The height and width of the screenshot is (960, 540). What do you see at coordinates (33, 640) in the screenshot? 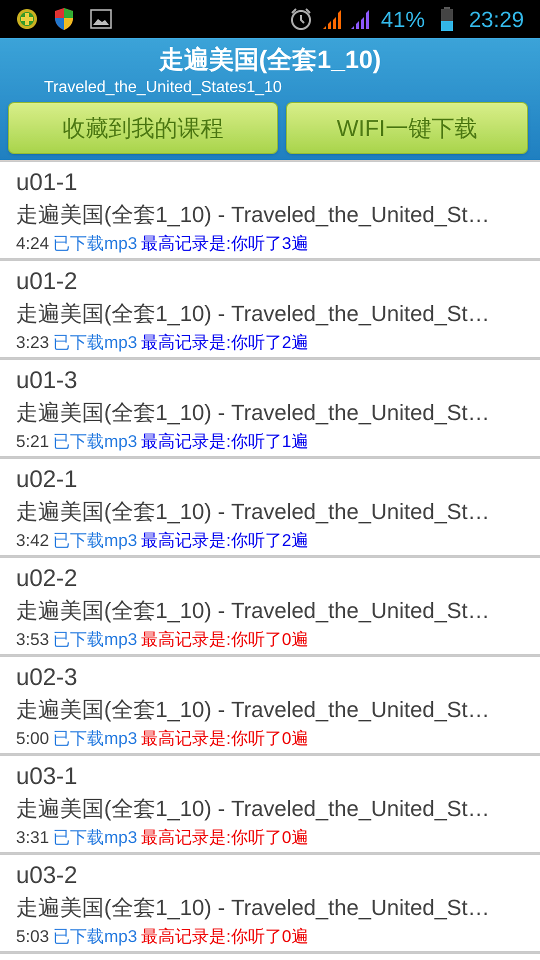
I see `duration-text: 3:53` at bounding box center [33, 640].